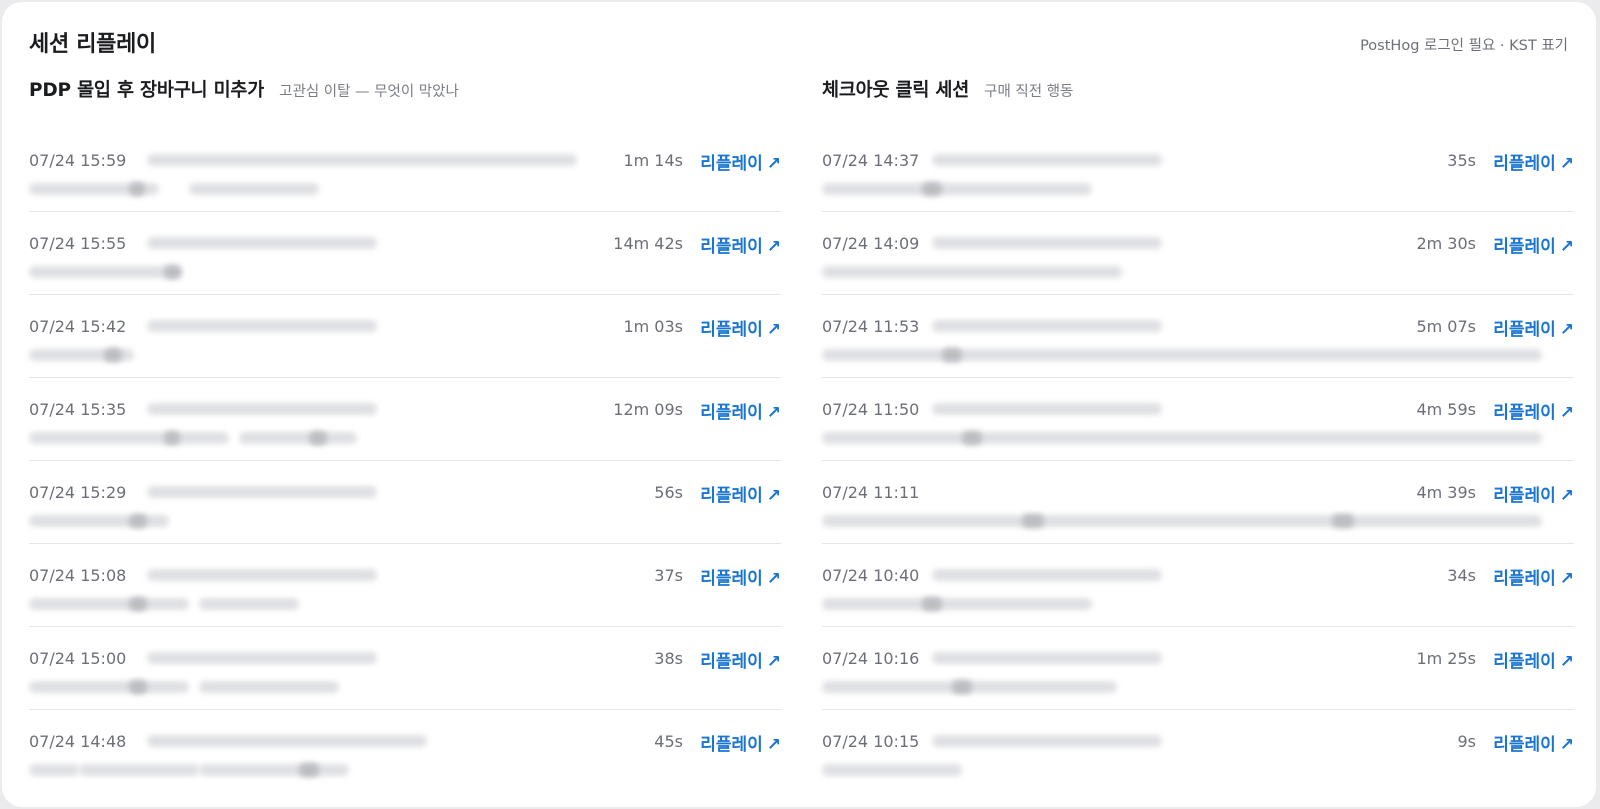 Image resolution: width=1600 pixels, height=809 pixels. What do you see at coordinates (1198, 419) in the screenshot?
I see `session-row: 07/24 11:50 4m 59s 리플레이 ↗` at bounding box center [1198, 419].